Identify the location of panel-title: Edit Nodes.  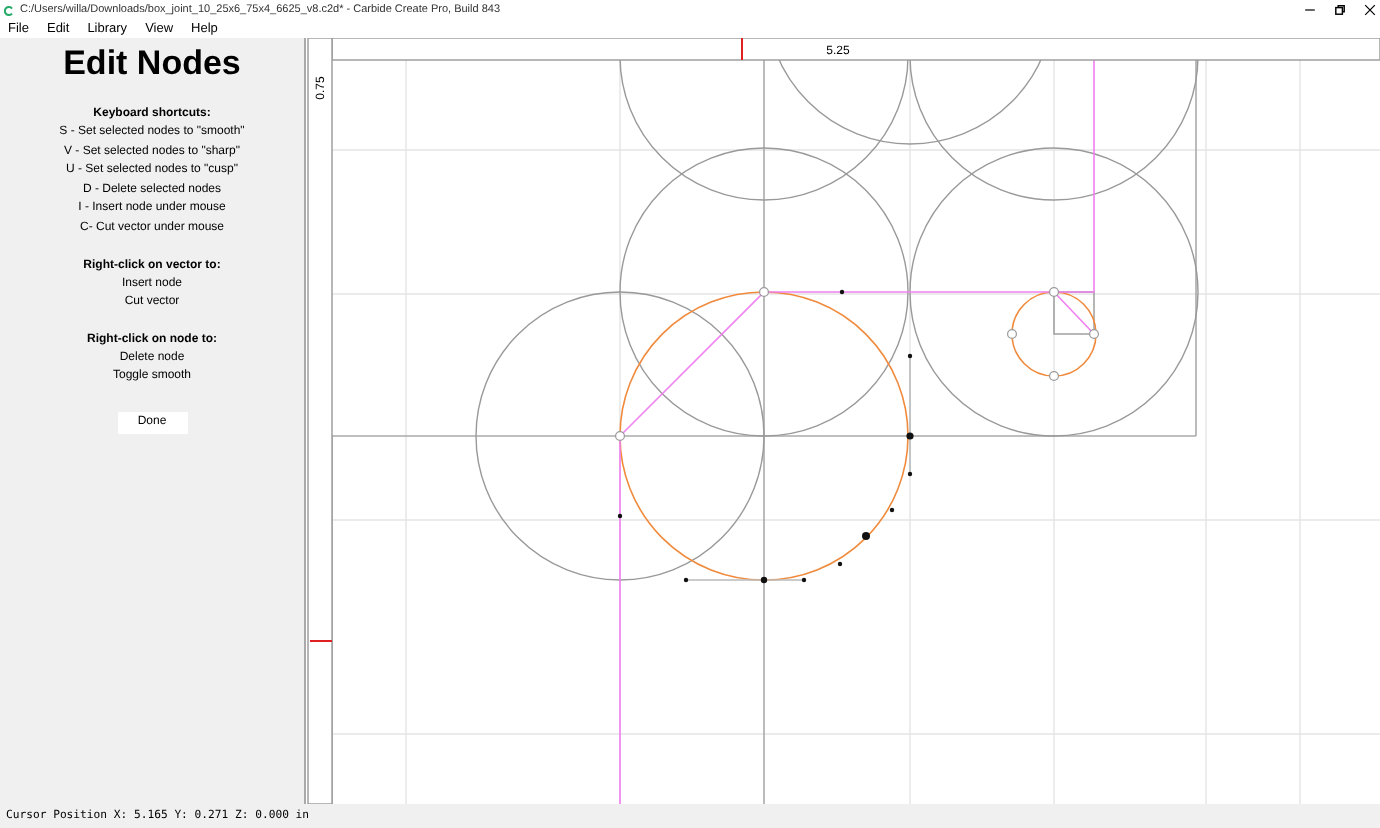
(152, 64).